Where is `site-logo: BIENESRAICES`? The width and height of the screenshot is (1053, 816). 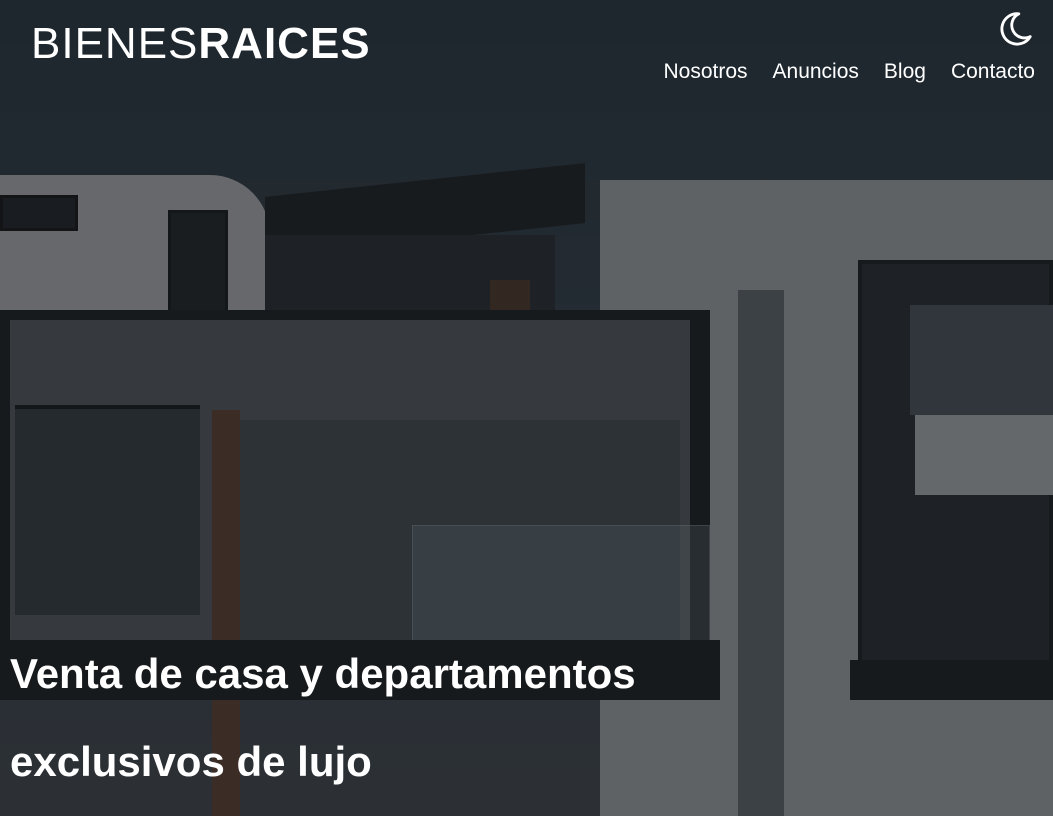 site-logo: BIENESRAICES is located at coordinates (201, 44).